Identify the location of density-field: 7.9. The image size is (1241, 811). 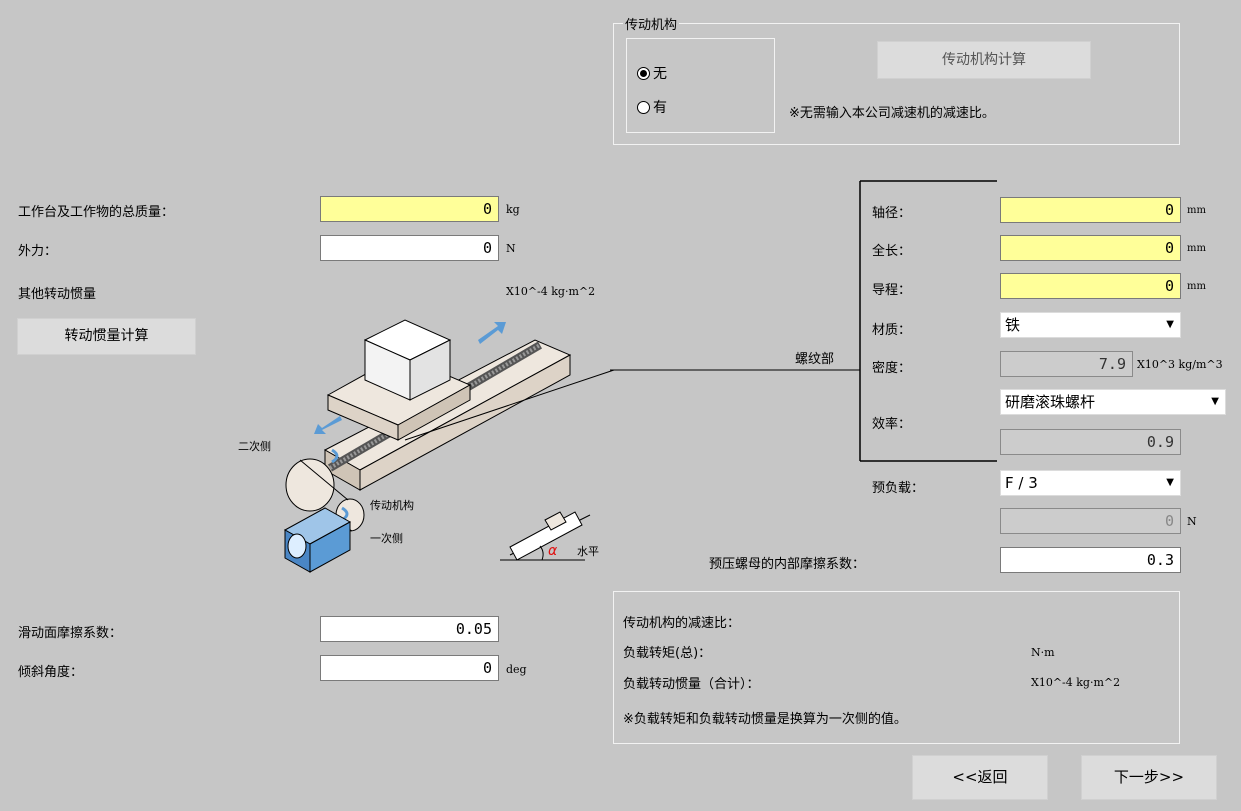
(1066, 364).